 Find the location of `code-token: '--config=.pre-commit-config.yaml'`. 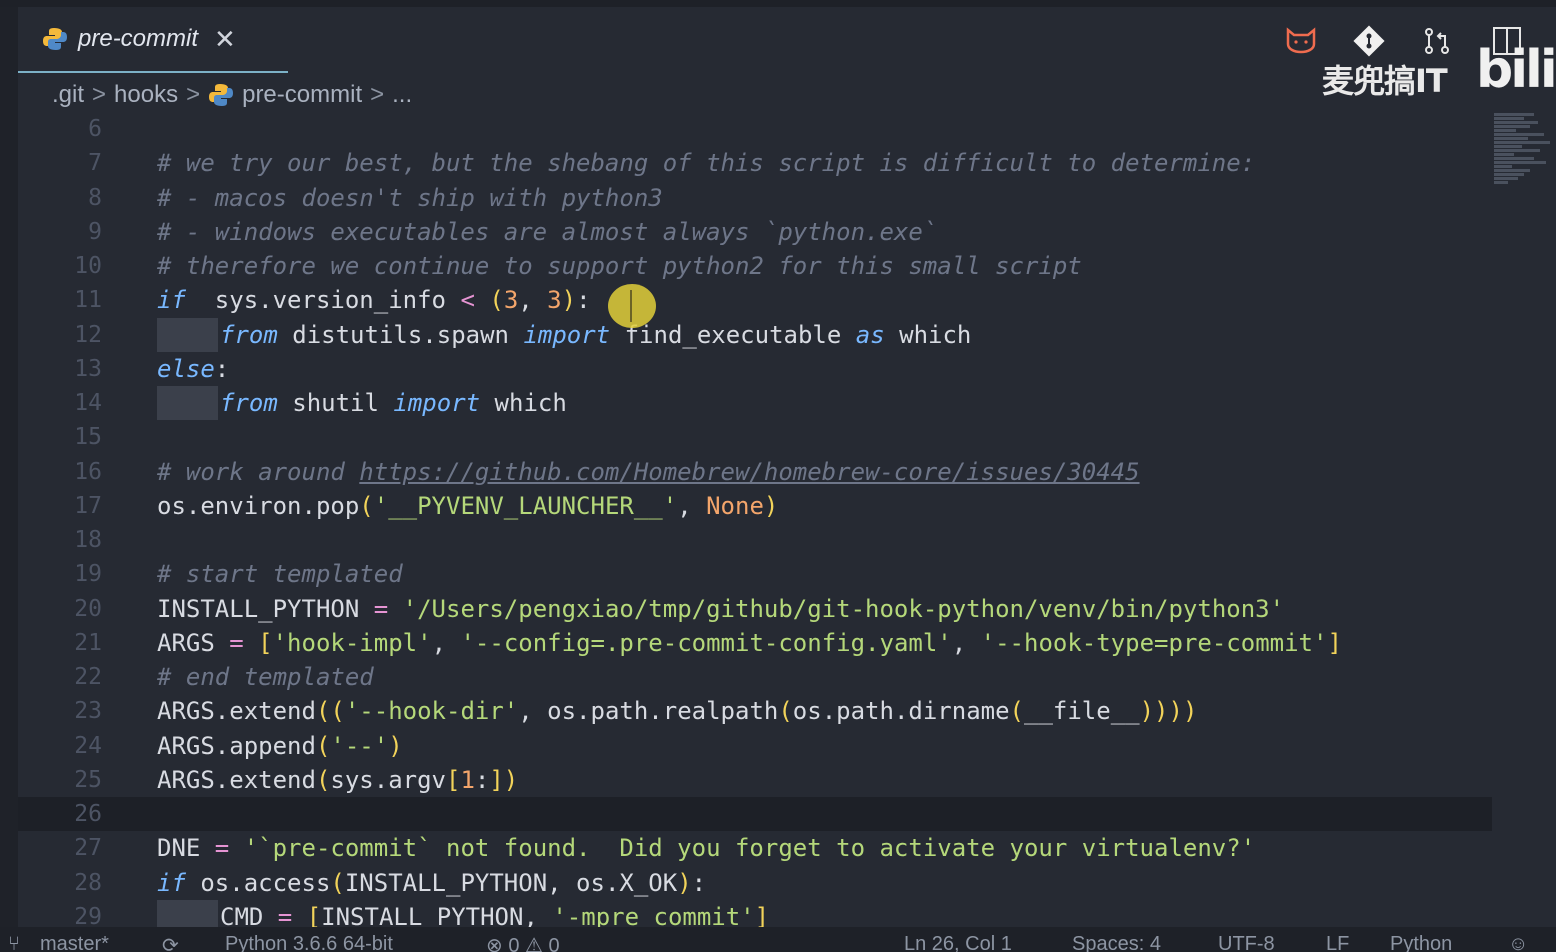

code-token: '--config=.pre-commit-config.yaml' is located at coordinates (706, 642).